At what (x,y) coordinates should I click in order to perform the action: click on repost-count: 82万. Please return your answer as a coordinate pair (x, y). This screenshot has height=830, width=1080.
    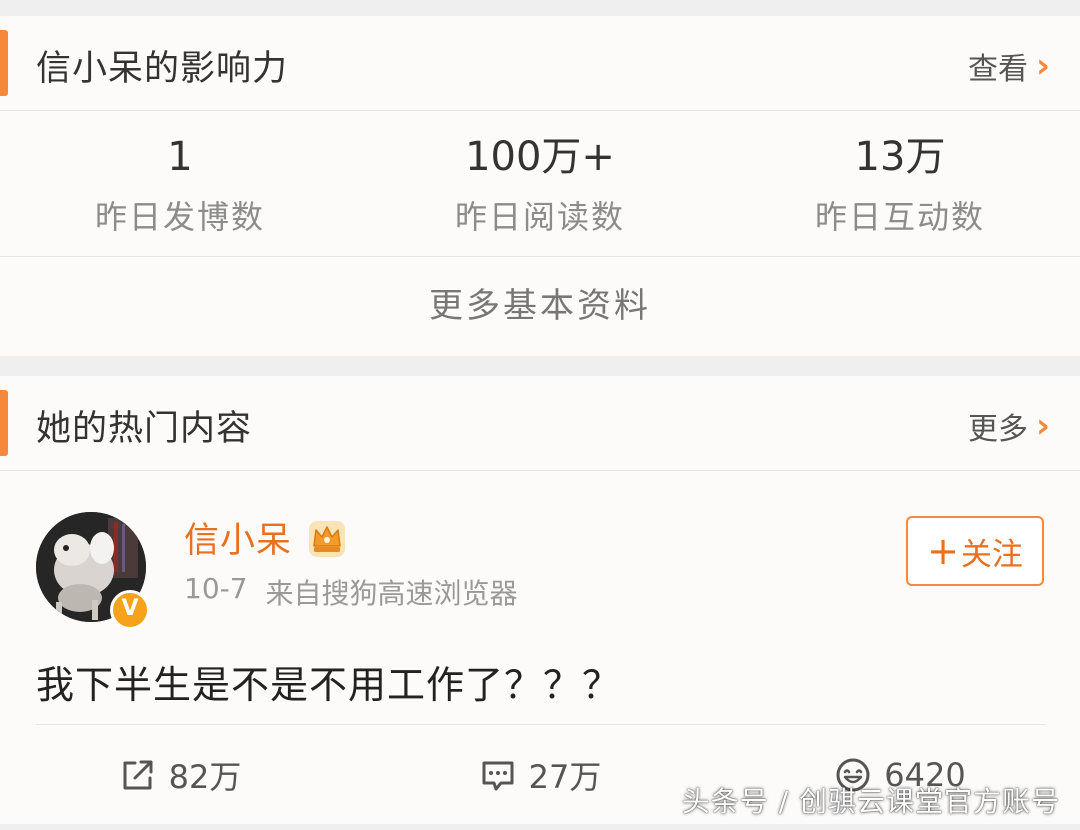
    Looking at the image, I should click on (205, 777).